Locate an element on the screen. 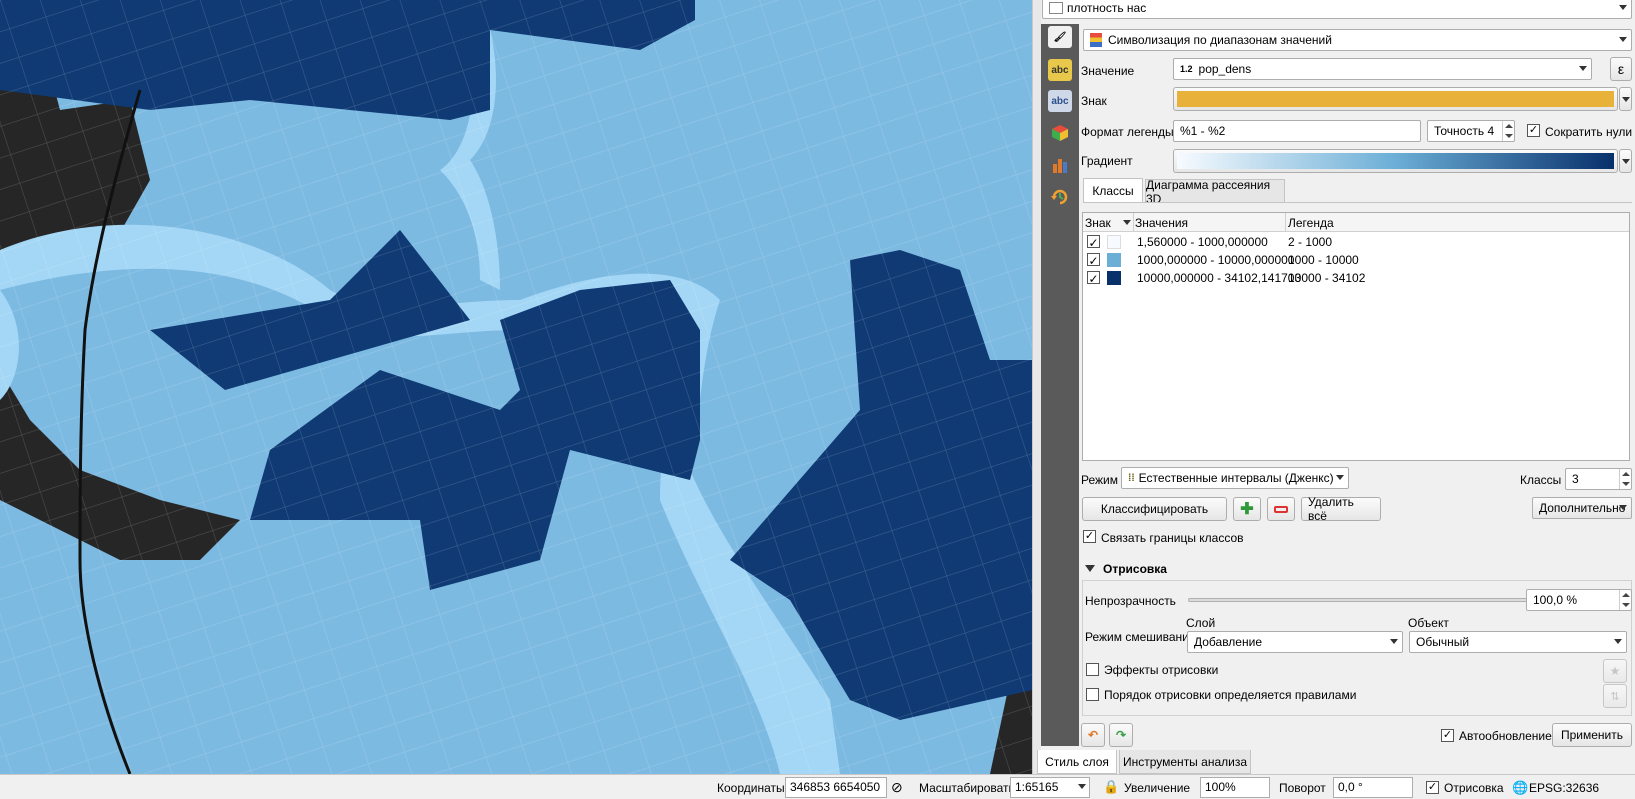 The height and width of the screenshot is (799, 1635). rotation-label: Поворот is located at coordinates (1302, 788).